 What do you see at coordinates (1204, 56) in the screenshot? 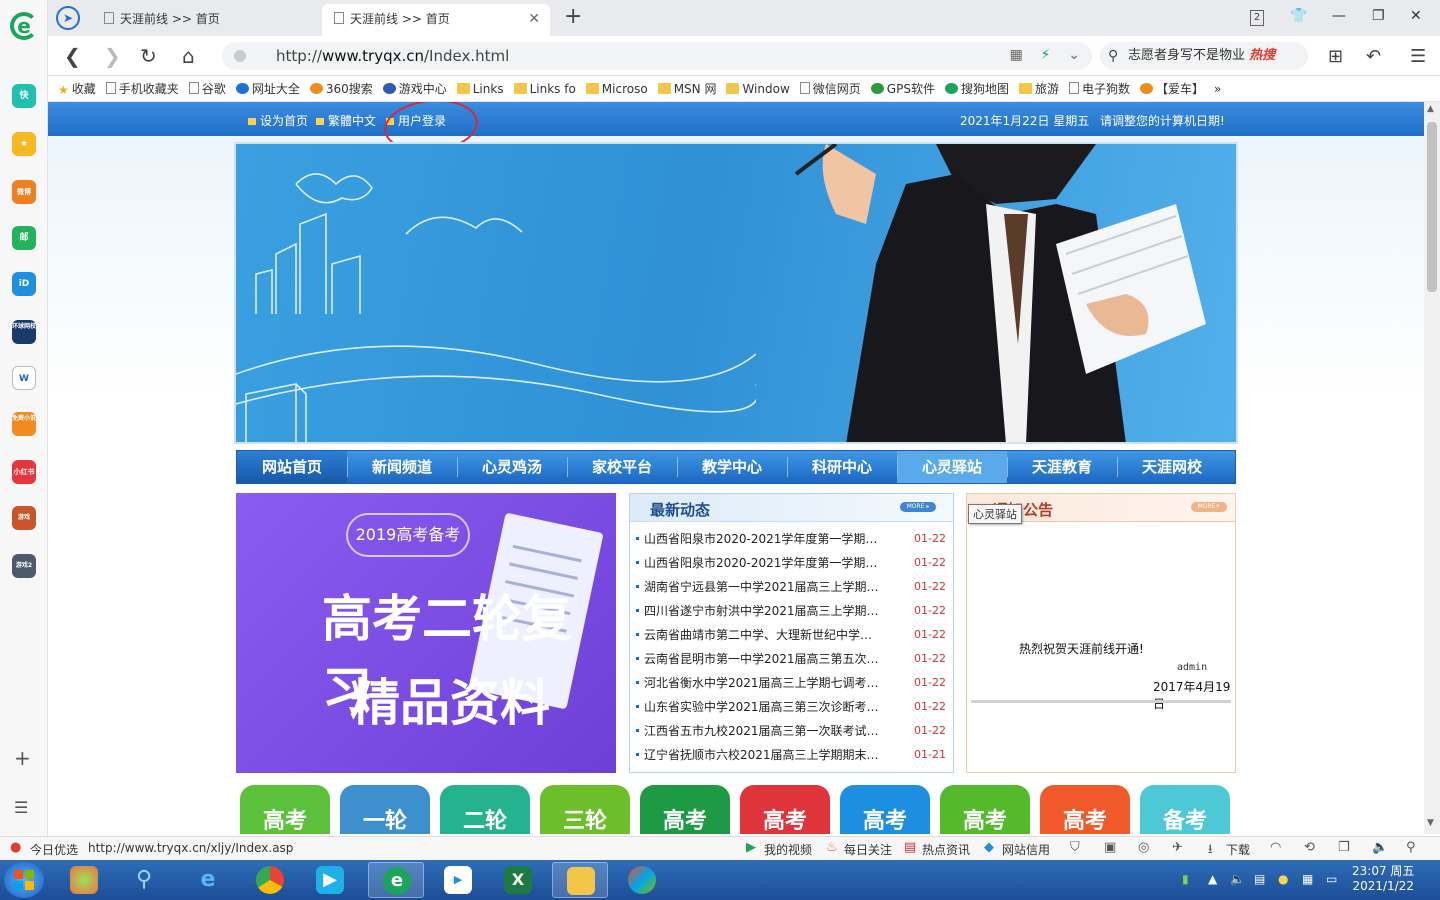
I see `search-input: ⚲ 志愿者身写不是物业 热搜` at bounding box center [1204, 56].